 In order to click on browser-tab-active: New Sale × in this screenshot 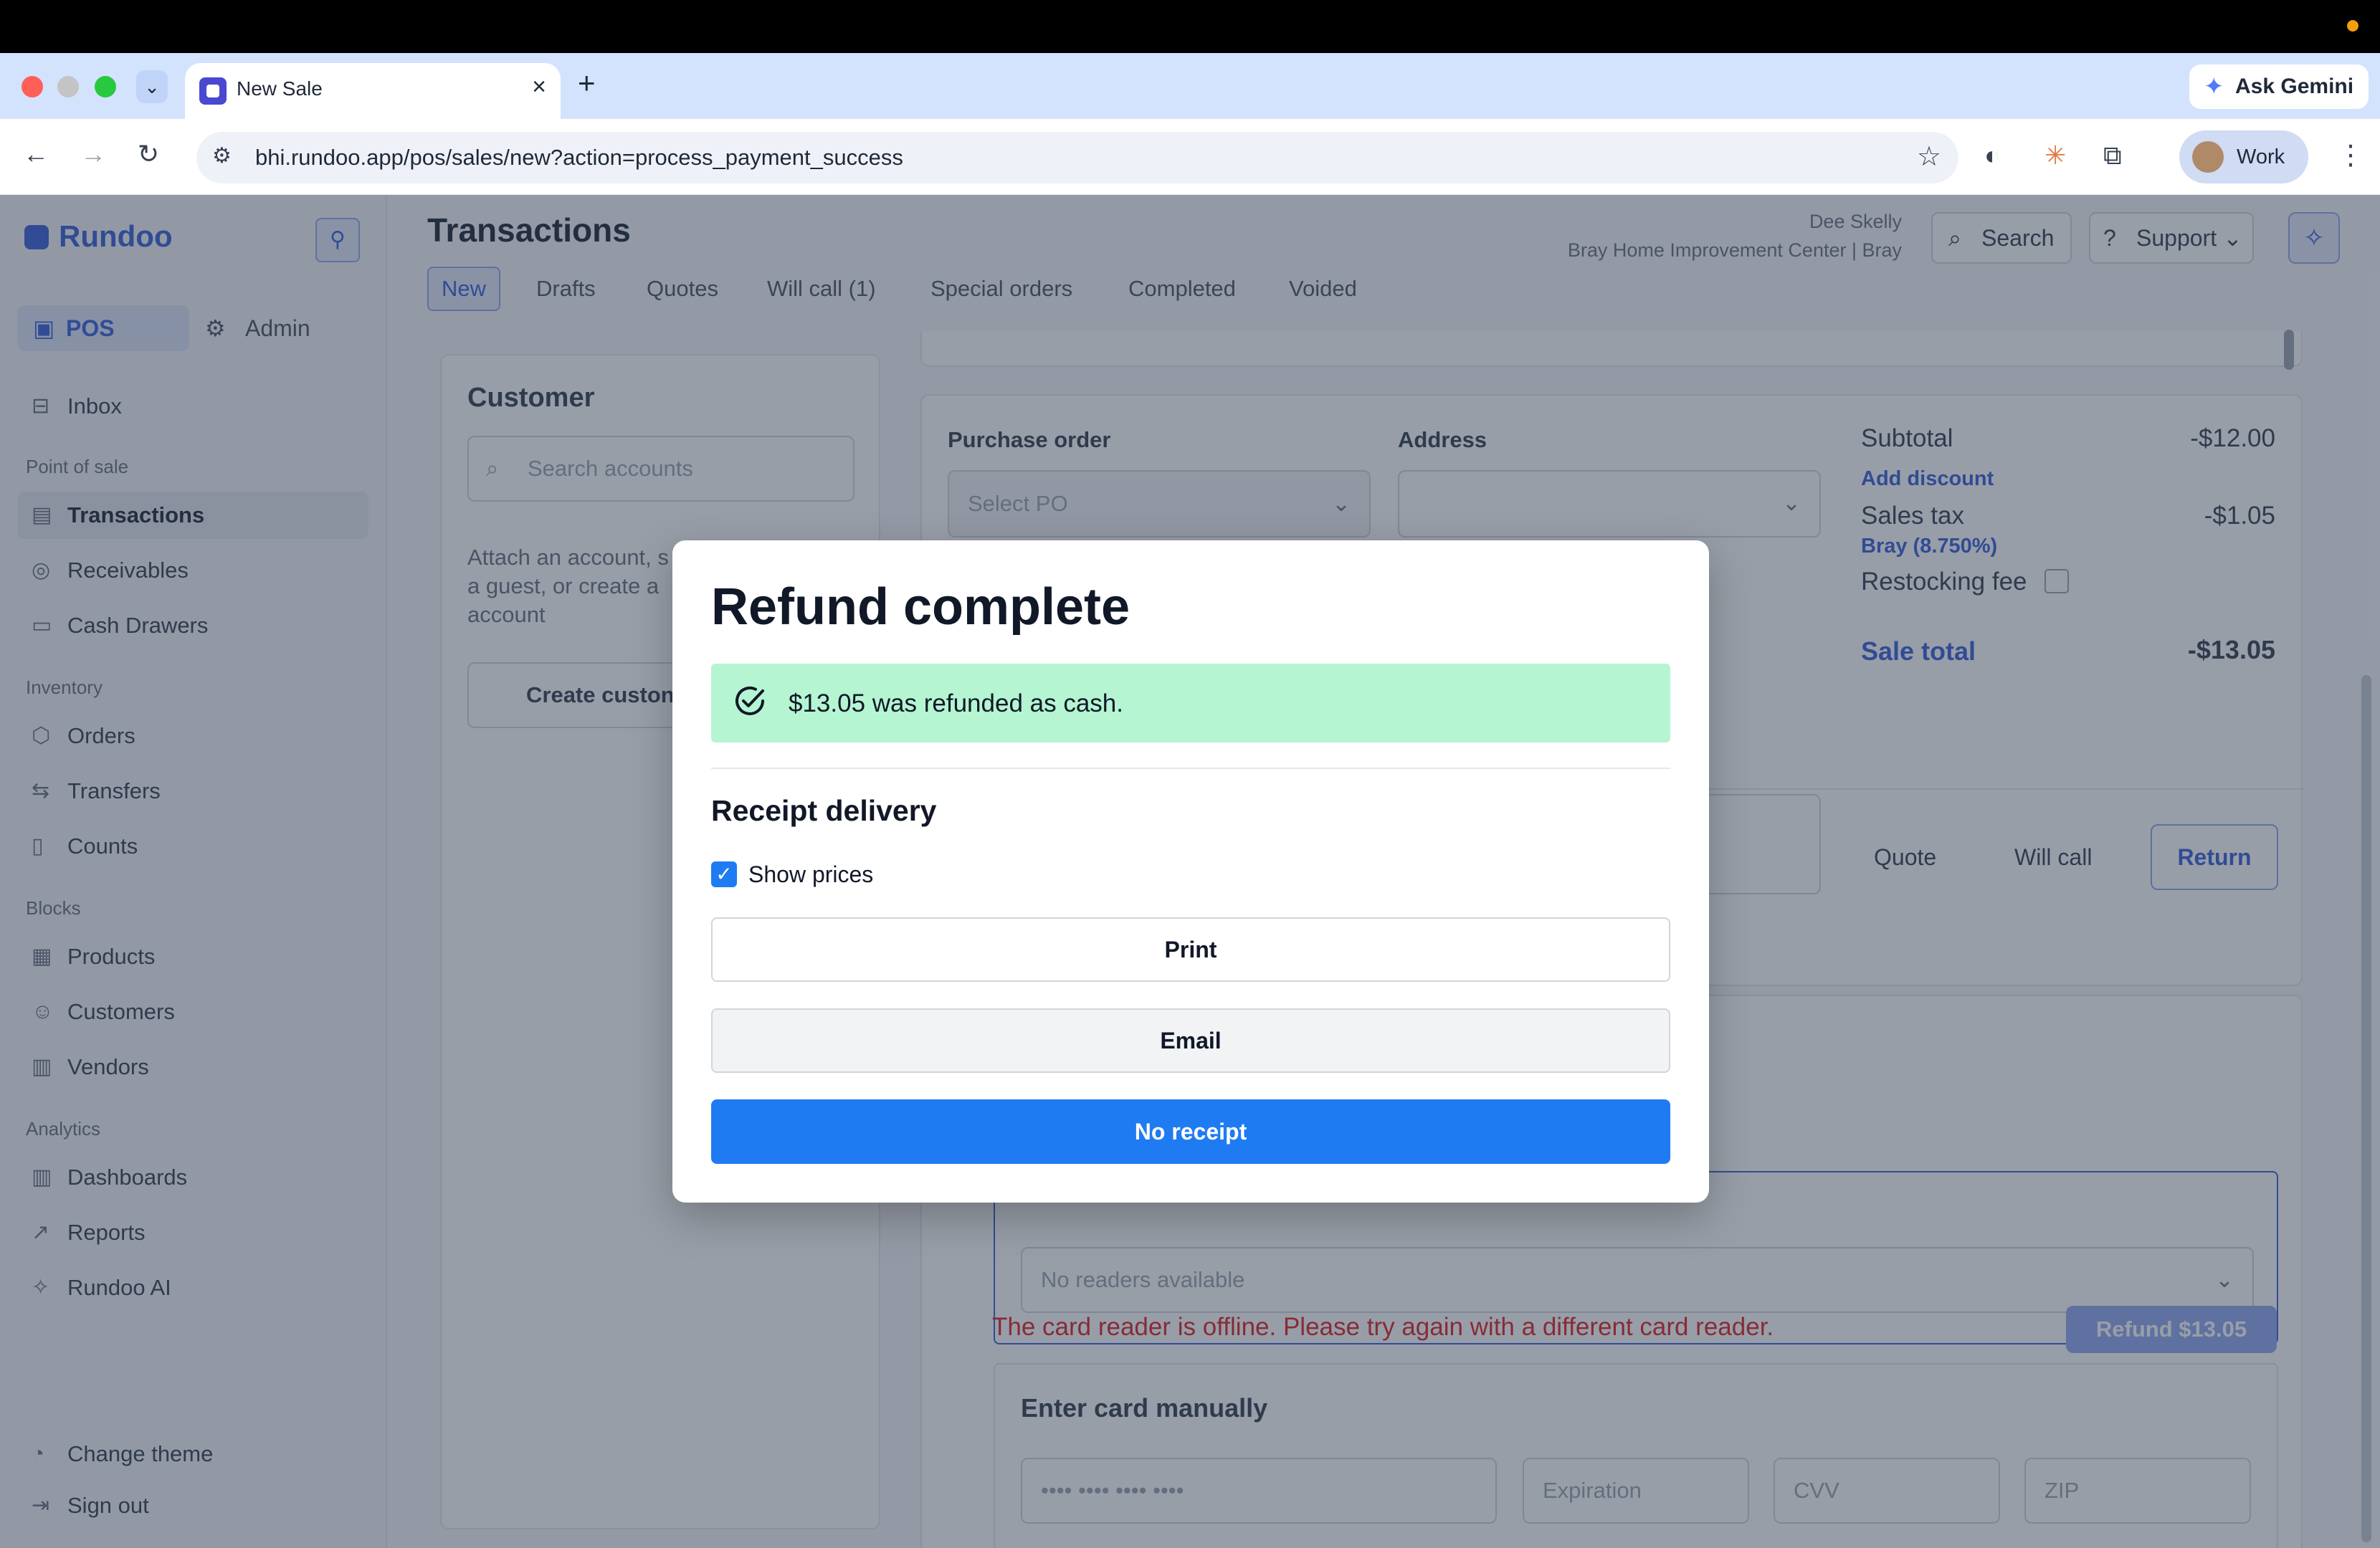, I will do `click(373, 91)`.